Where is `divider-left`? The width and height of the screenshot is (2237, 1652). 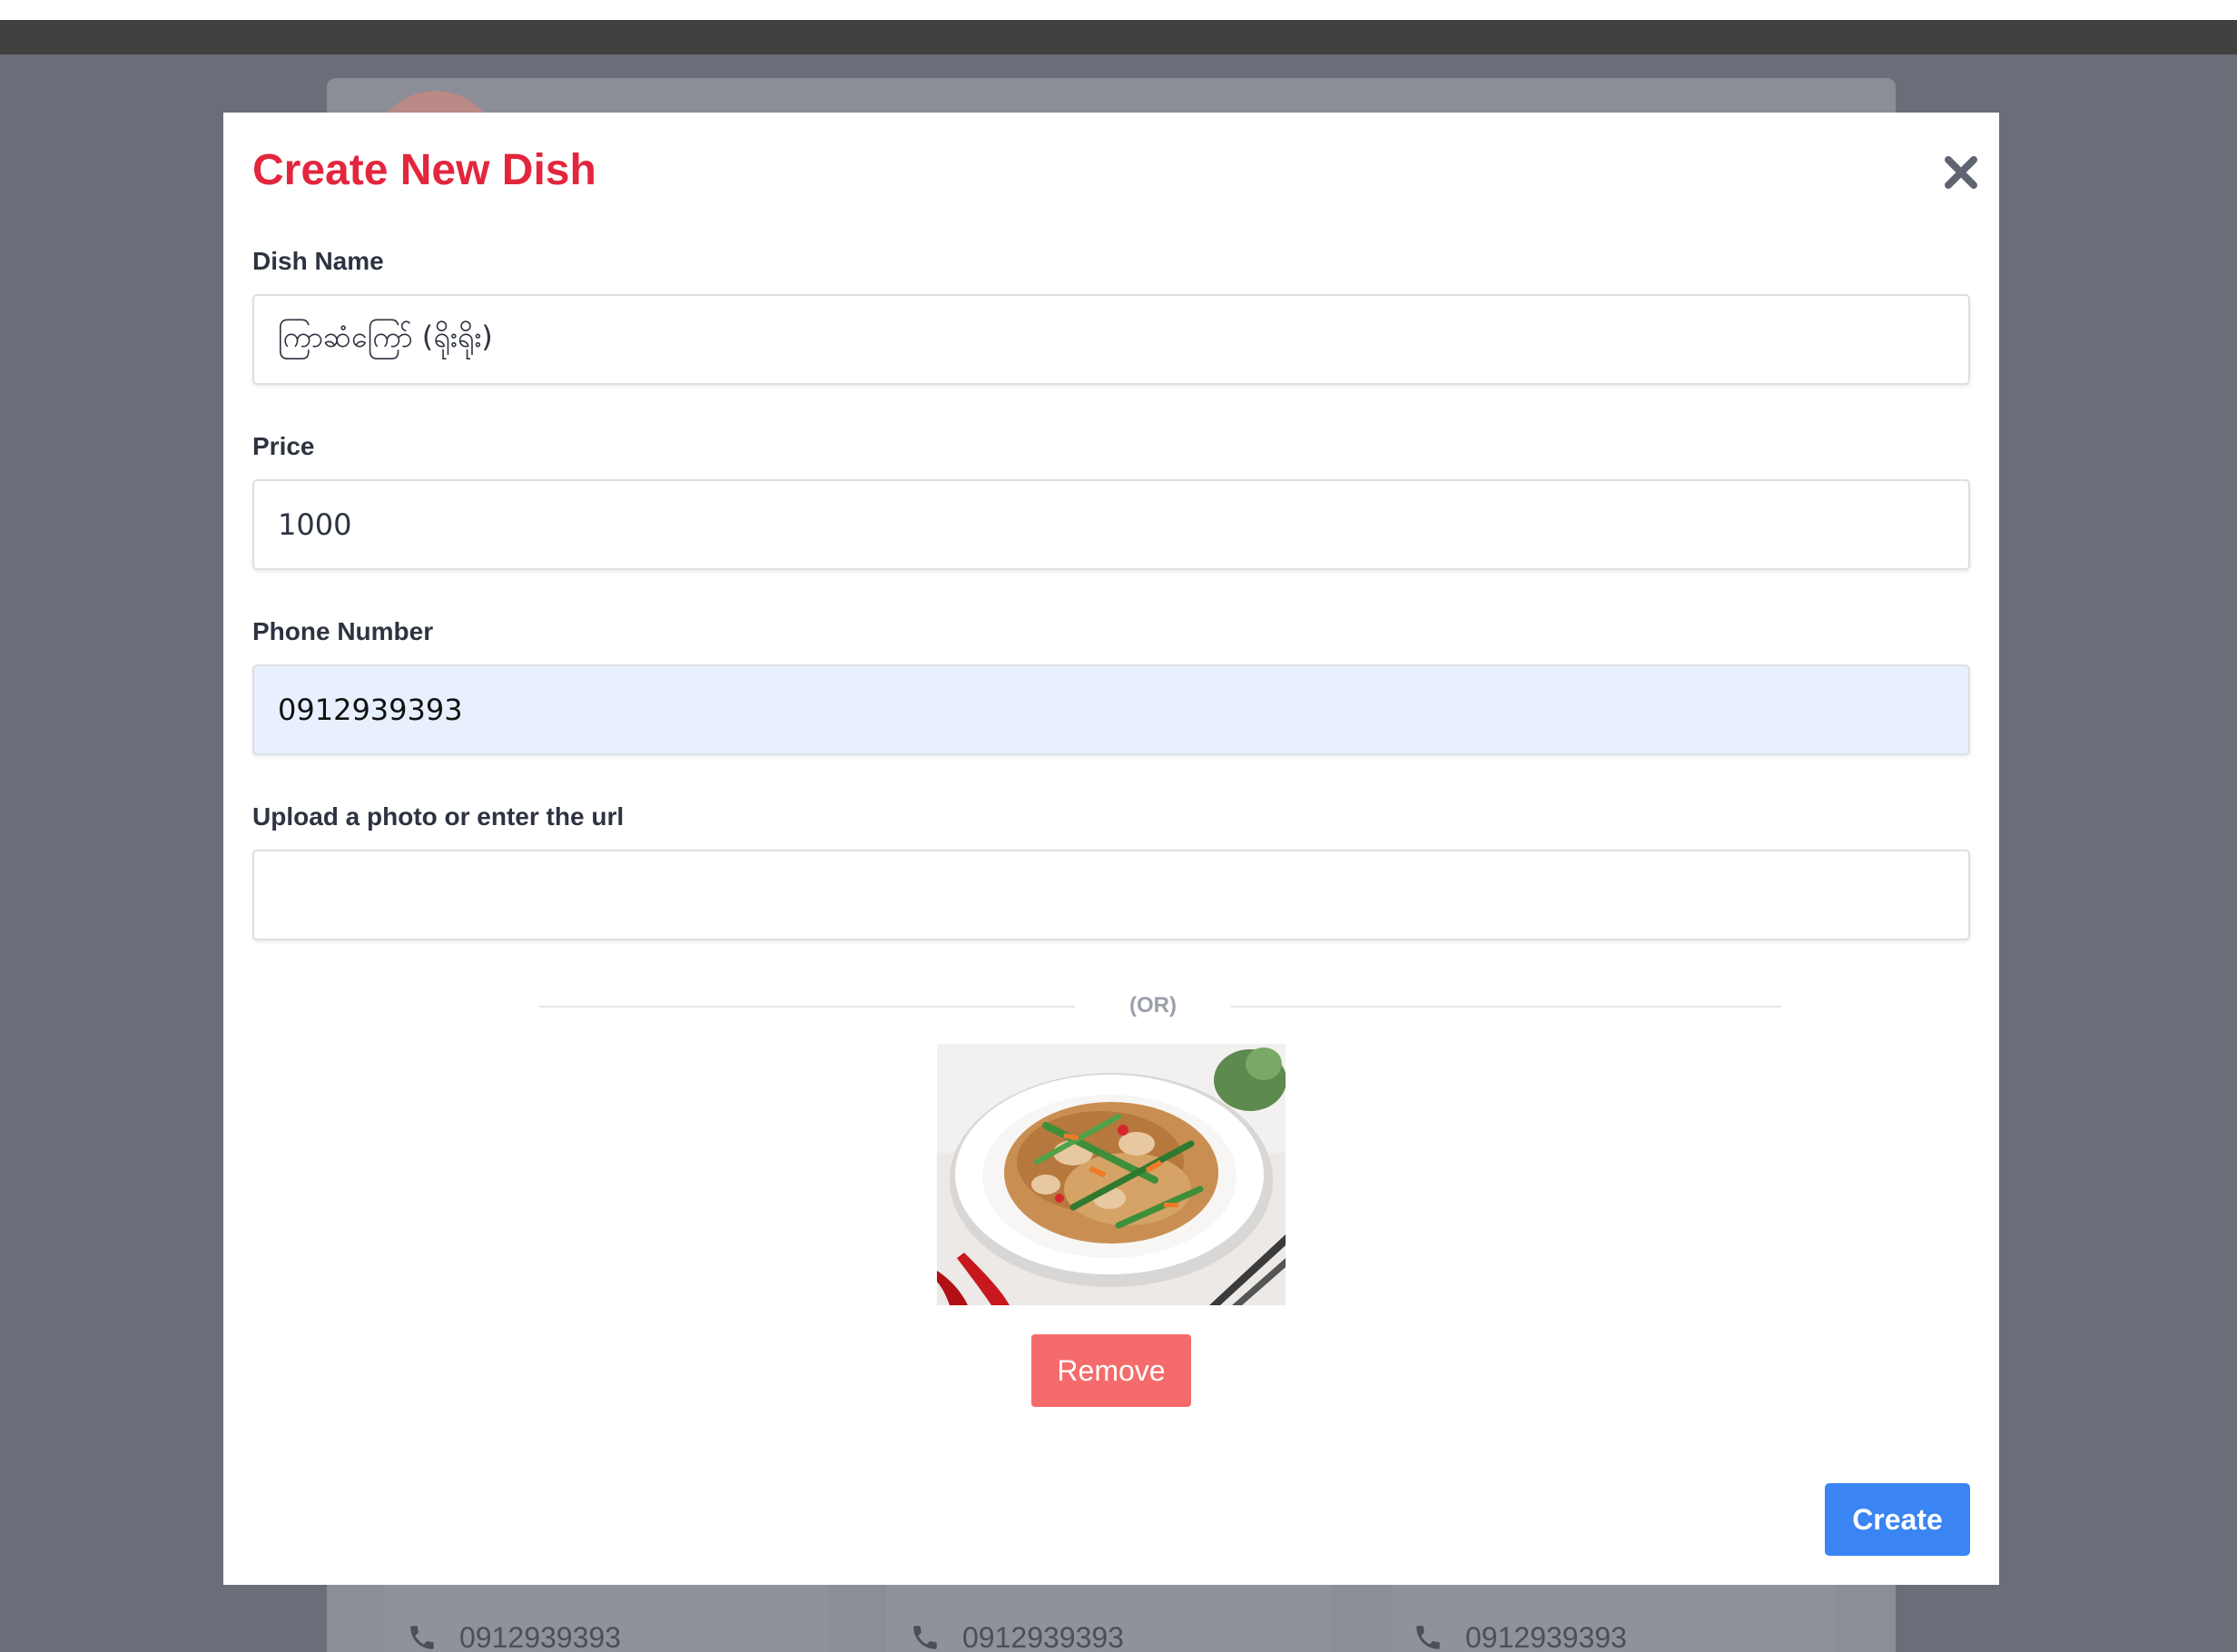 divider-left is located at coordinates (807, 1007).